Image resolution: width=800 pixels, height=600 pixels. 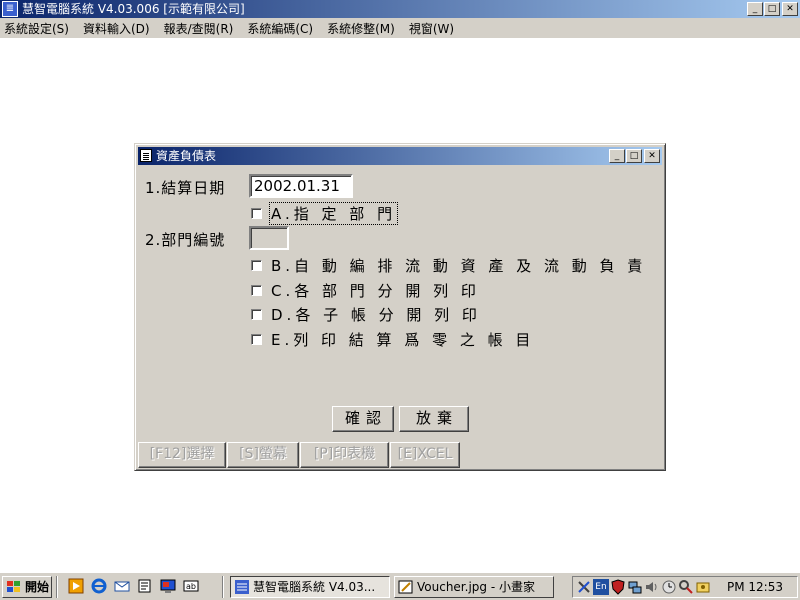 I want to click on dialog-maximize-button: □, so click(x=634, y=156).